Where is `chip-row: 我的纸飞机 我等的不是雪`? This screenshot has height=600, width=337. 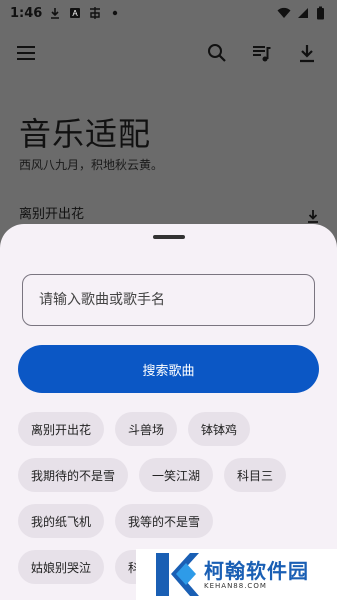
chip-row: 我的纸飞机 我等的不是雪 is located at coordinates (170, 521).